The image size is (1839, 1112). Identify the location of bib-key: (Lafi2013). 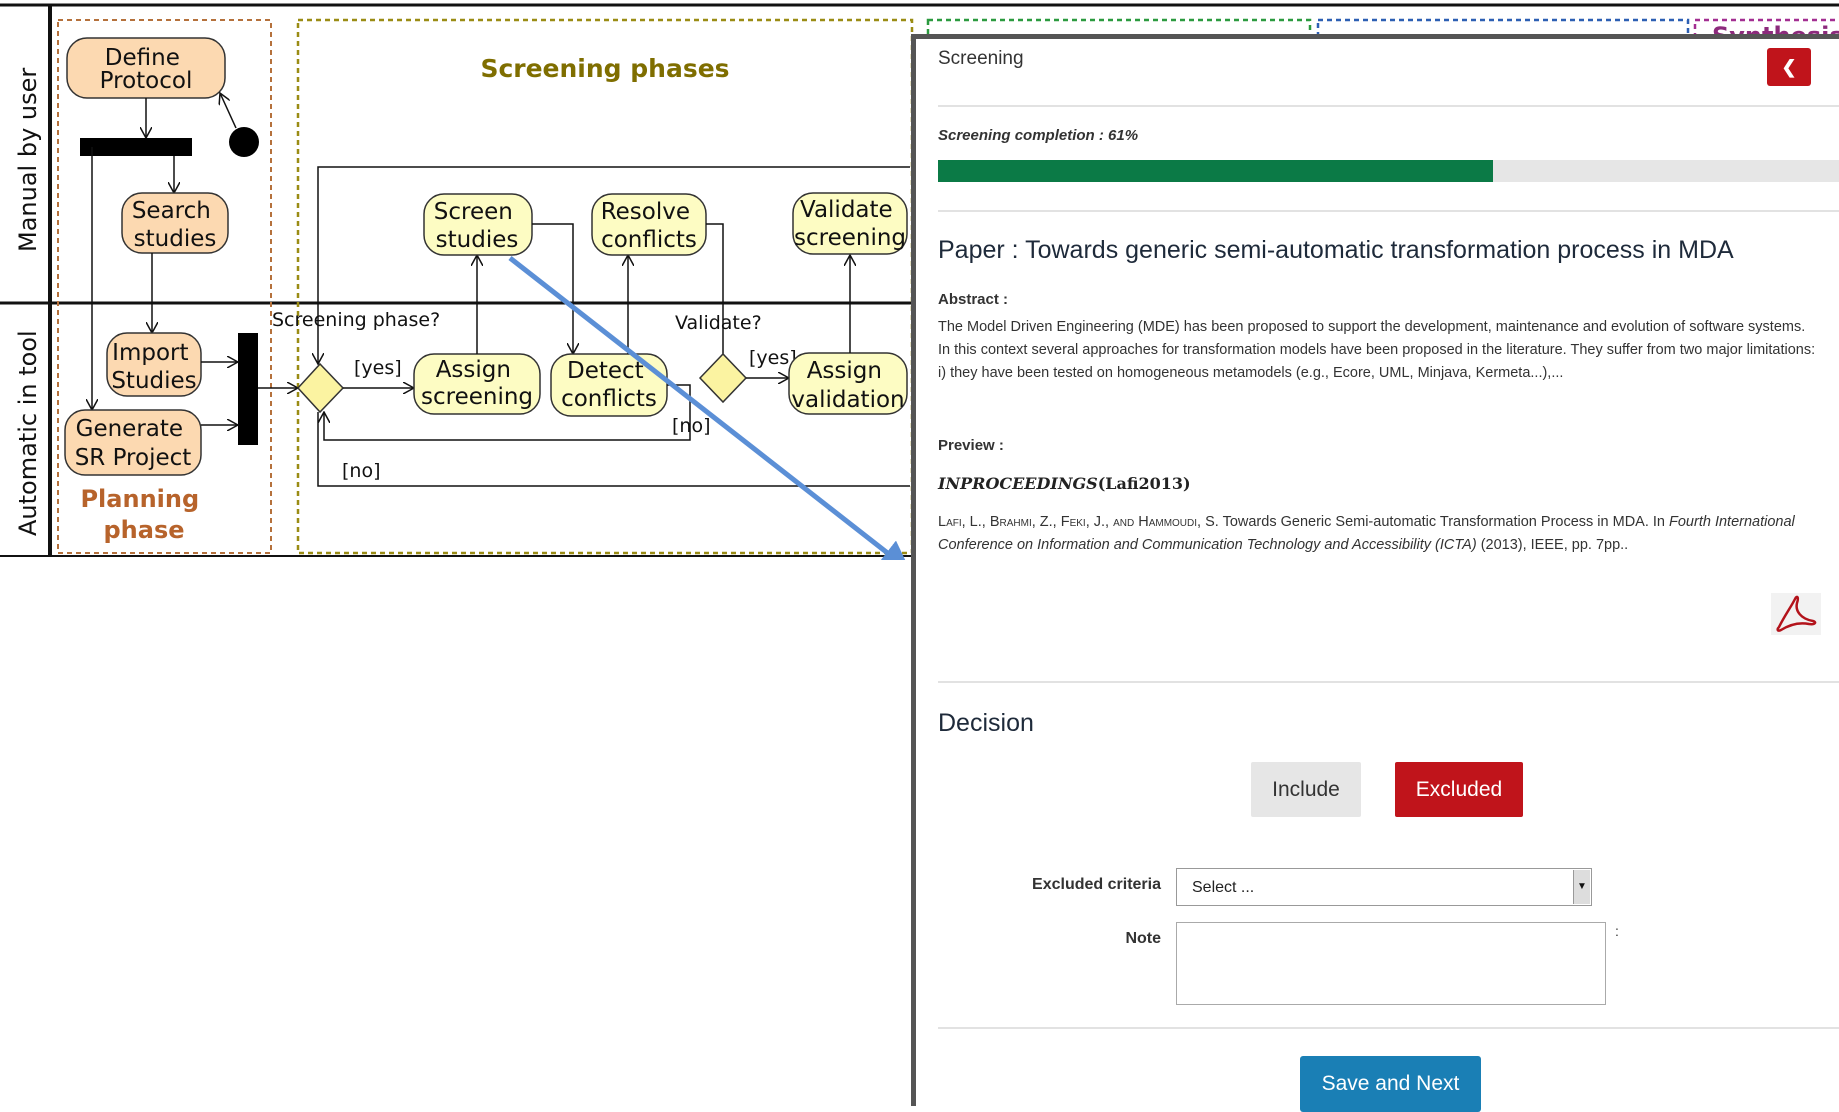
(1144, 483).